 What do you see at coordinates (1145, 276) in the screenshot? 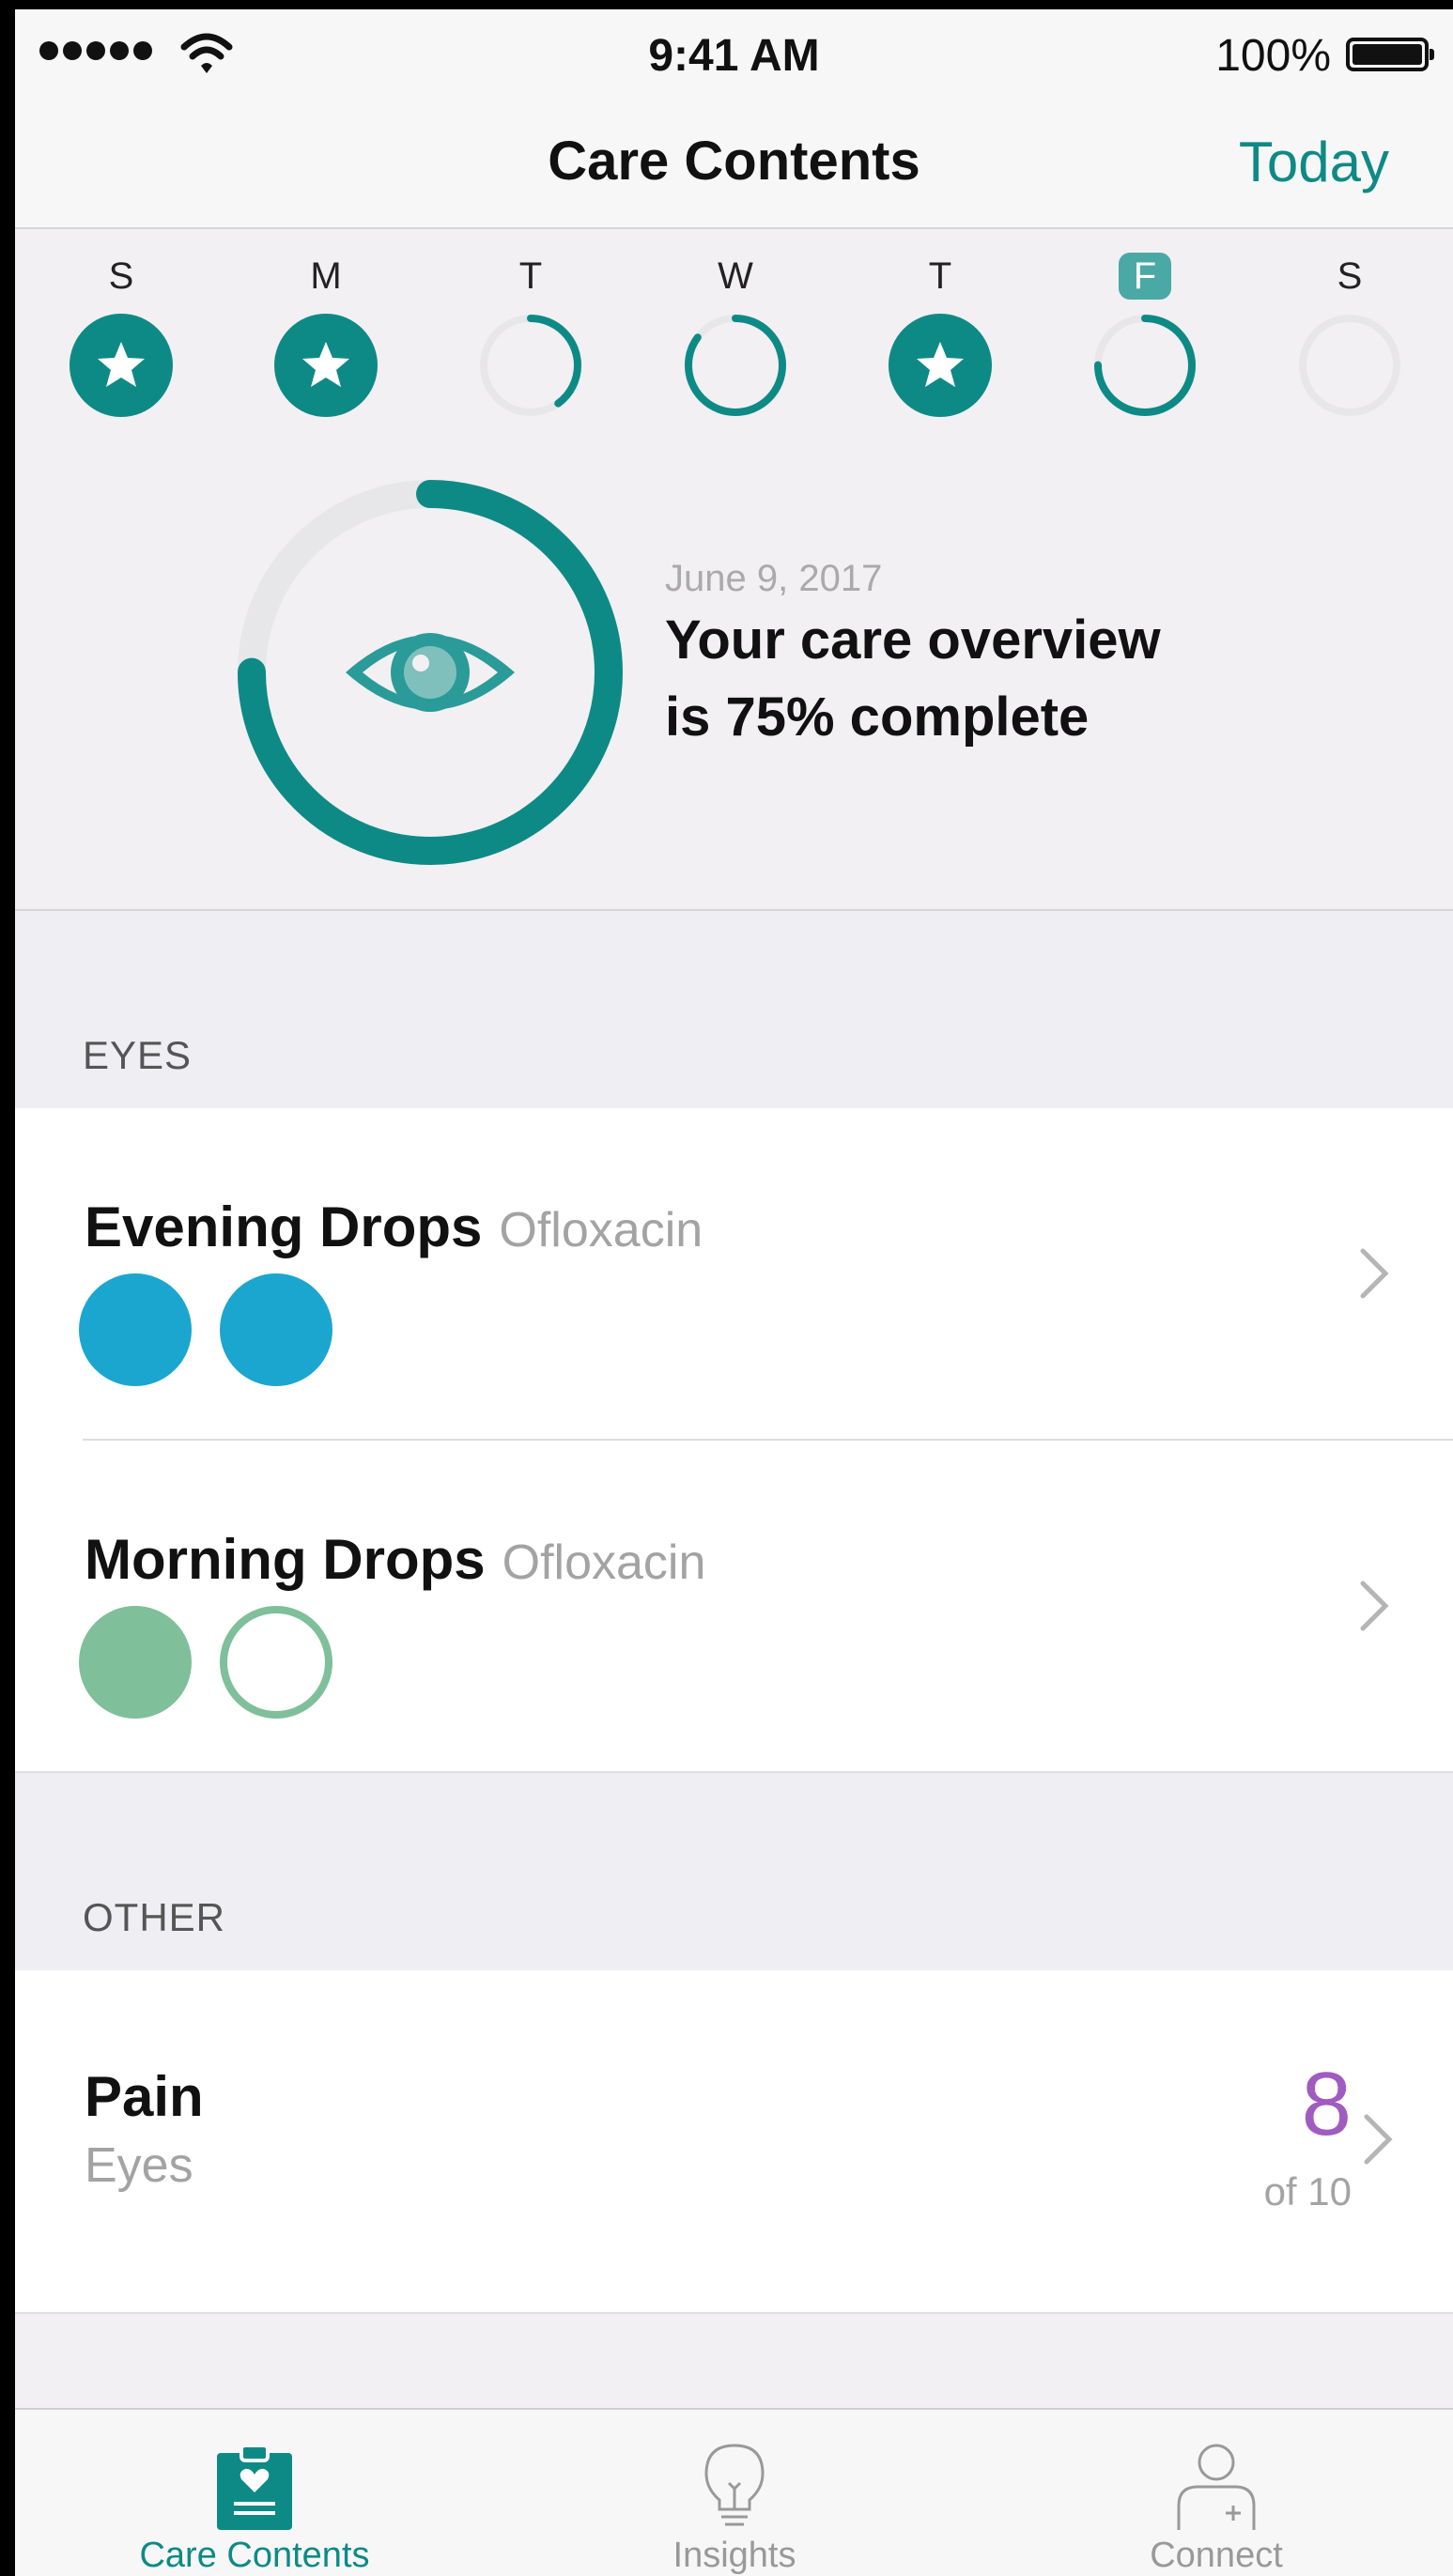
I see `day-letter-selected: F` at bounding box center [1145, 276].